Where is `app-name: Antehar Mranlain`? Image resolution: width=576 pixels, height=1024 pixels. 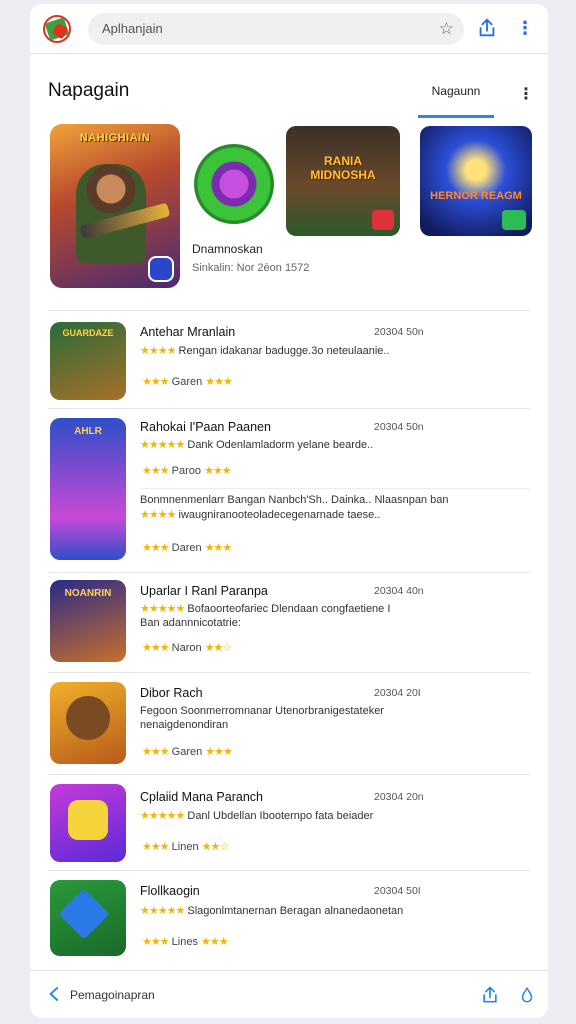
app-name: Antehar Mranlain is located at coordinates (188, 332).